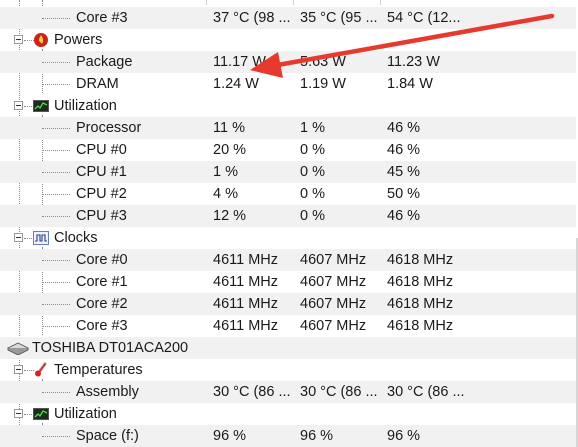 The height and width of the screenshot is (447, 578). Describe the element at coordinates (102, 282) in the screenshot. I see `sensor-name: Core #1` at that location.